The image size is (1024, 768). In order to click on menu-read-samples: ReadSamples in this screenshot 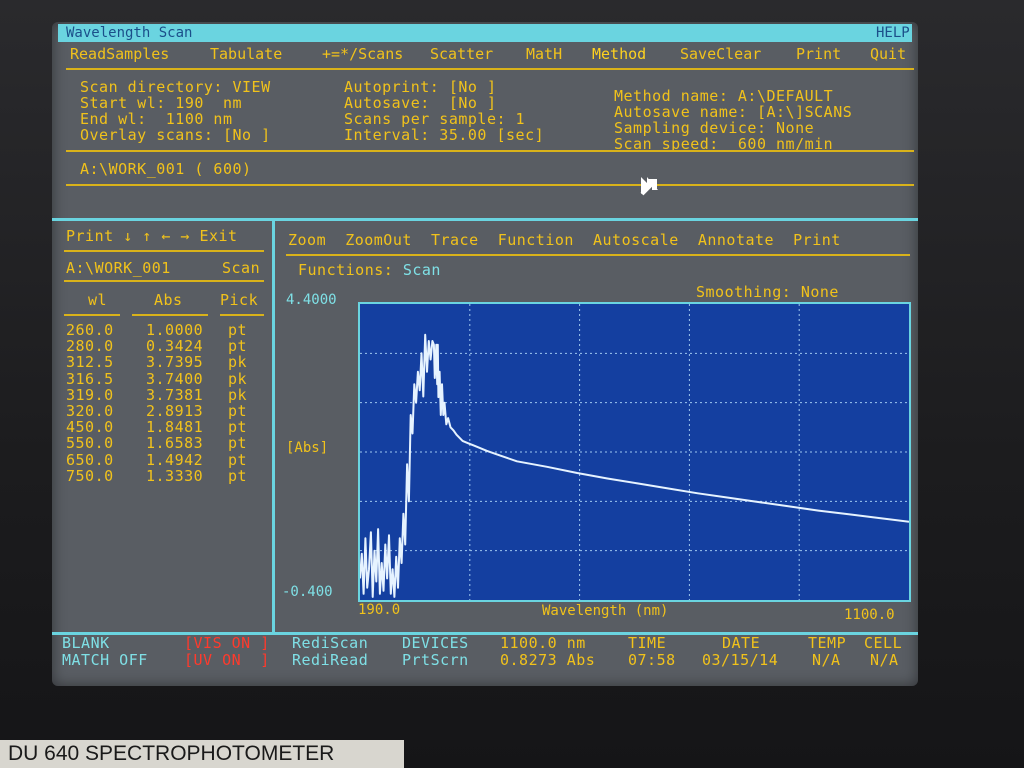, I will do `click(119, 54)`.